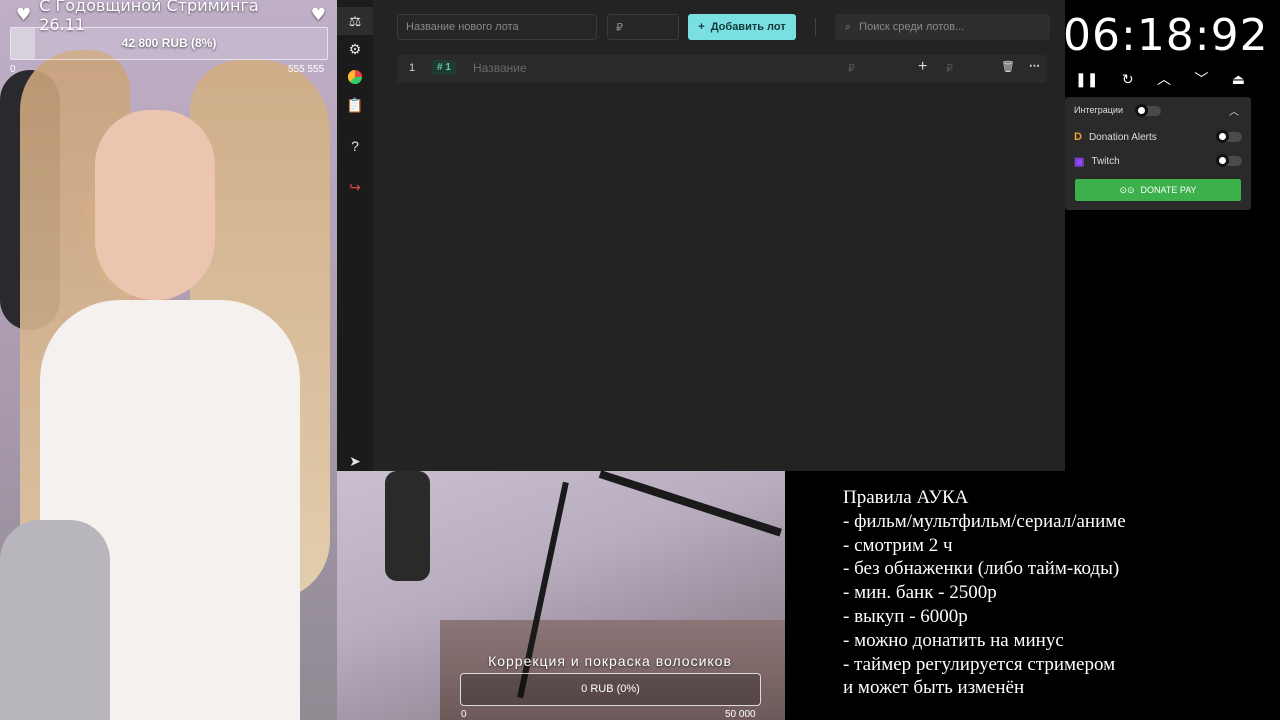  What do you see at coordinates (355, 187) in the screenshot?
I see `logout-icon: ↪` at bounding box center [355, 187].